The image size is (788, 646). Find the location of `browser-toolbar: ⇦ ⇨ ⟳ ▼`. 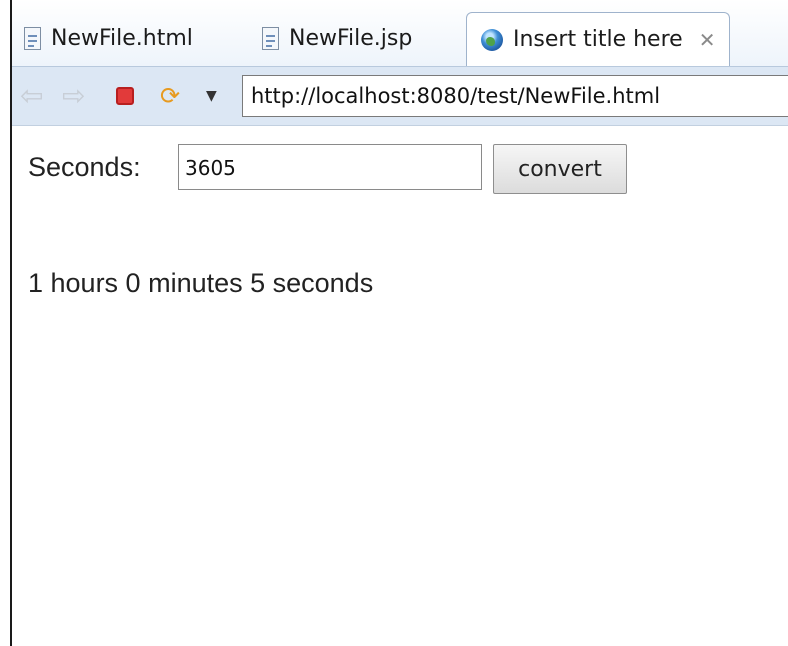

browser-toolbar: ⇦ ⇨ ⟳ ▼ is located at coordinates (400, 96).